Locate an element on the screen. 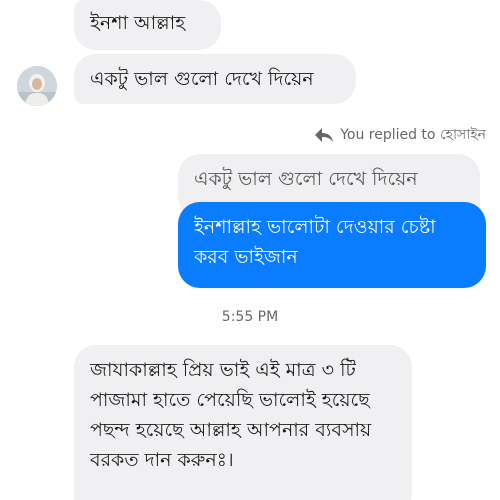 Image resolution: width=500 pixels, height=500 pixels. quoted-text: একটু ভাল গুলো দেখে দিয়েন is located at coordinates (306, 179).